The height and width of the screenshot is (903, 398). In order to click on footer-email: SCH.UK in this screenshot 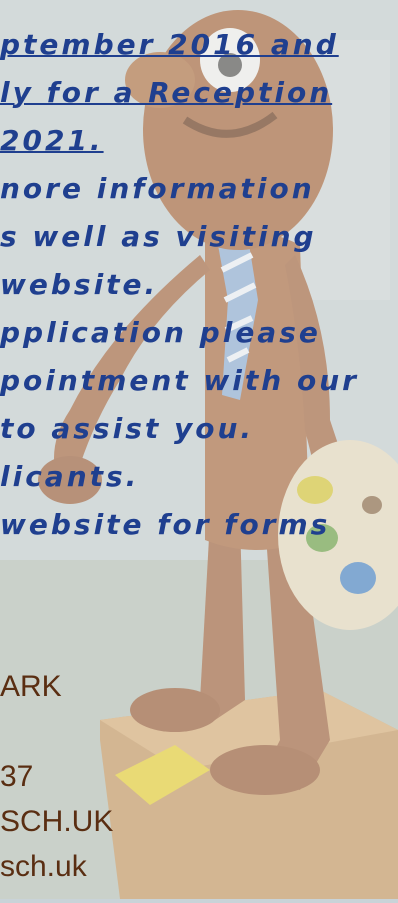, I will do `click(56, 822)`.